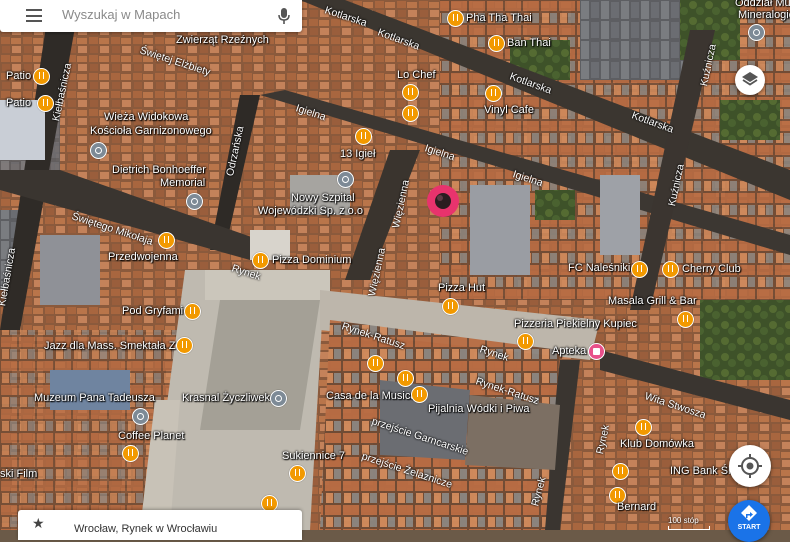 This screenshot has width=790, height=542. What do you see at coordinates (357, 154) in the screenshot?
I see `place-label: 13 Igieł` at bounding box center [357, 154].